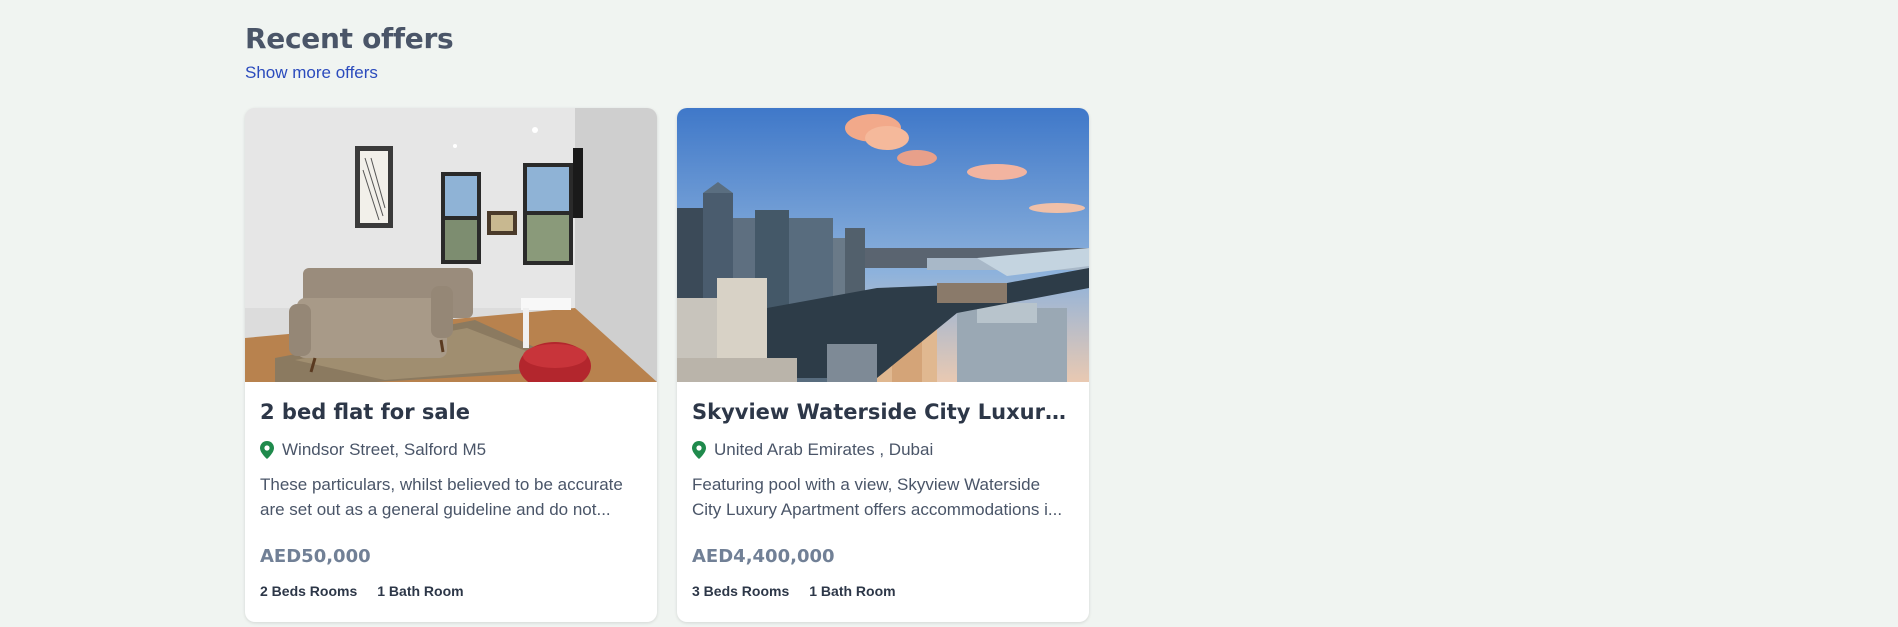 The image size is (1898, 627). What do you see at coordinates (315, 556) in the screenshot?
I see `offer-price: AED50,000` at bounding box center [315, 556].